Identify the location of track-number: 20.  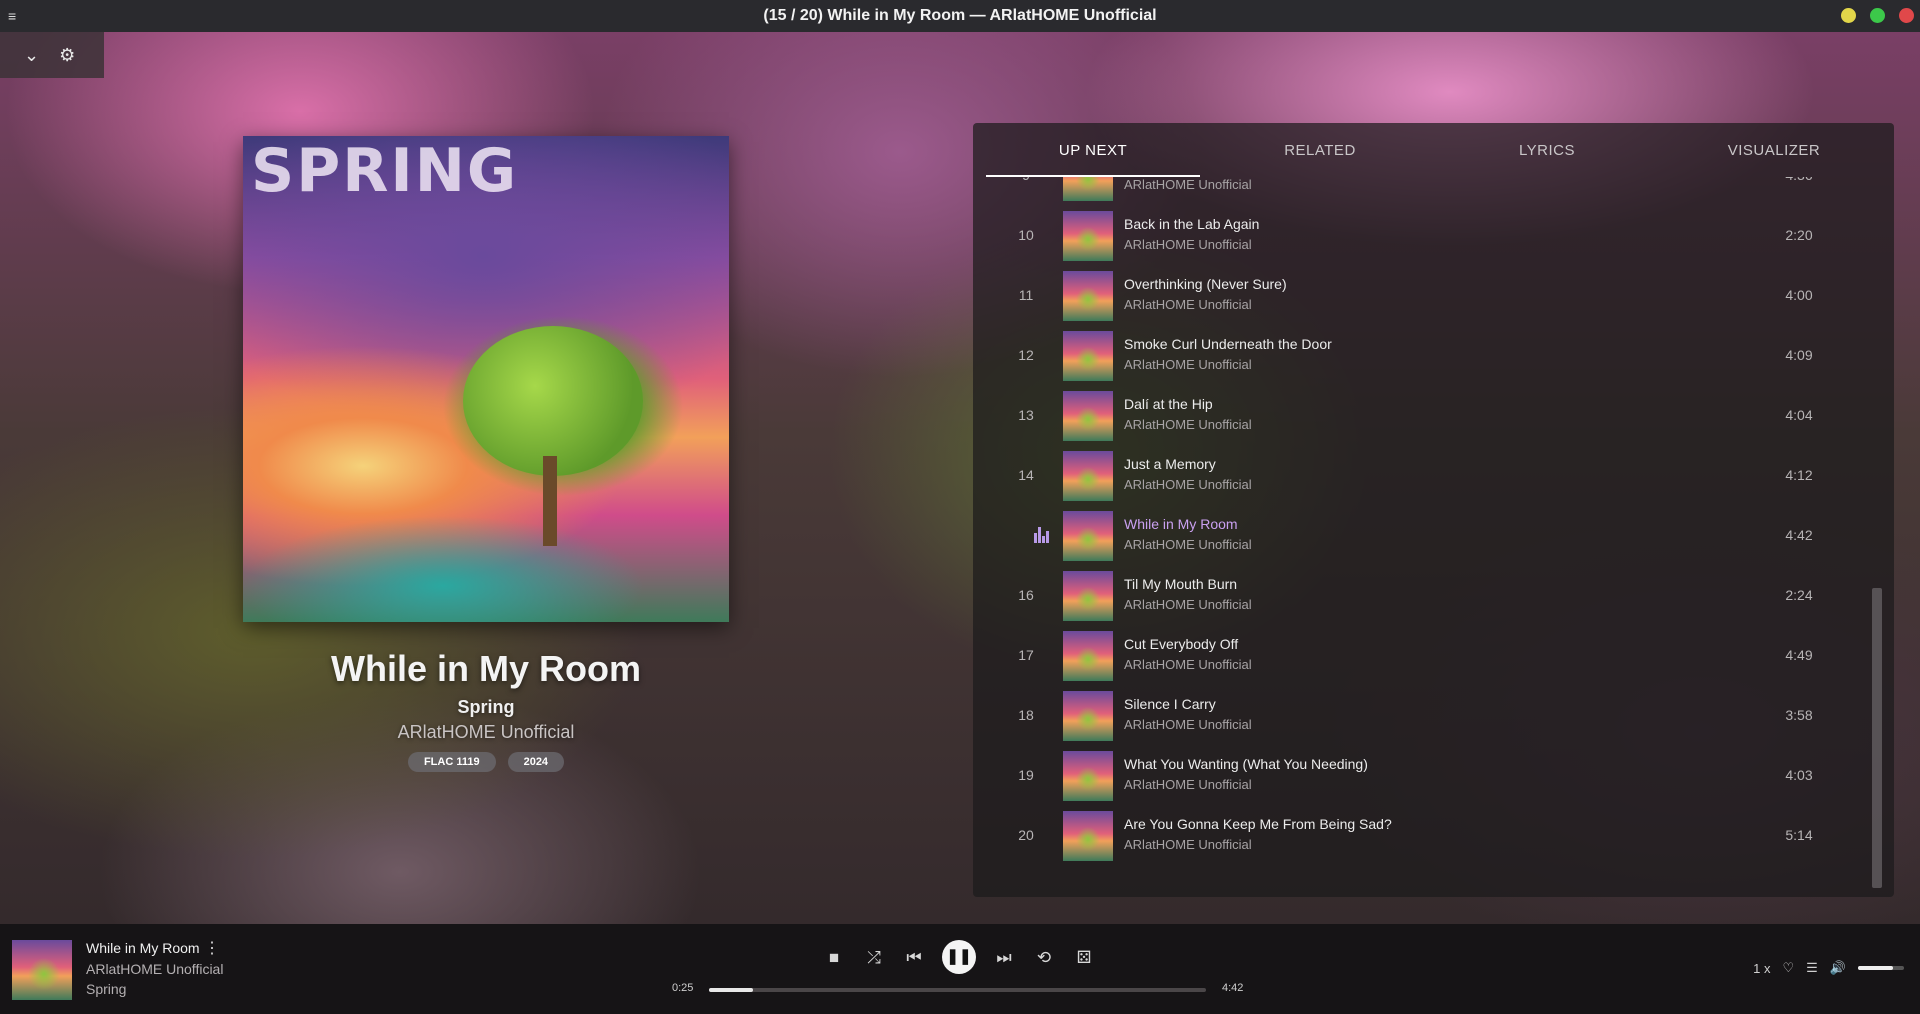
(1026, 835).